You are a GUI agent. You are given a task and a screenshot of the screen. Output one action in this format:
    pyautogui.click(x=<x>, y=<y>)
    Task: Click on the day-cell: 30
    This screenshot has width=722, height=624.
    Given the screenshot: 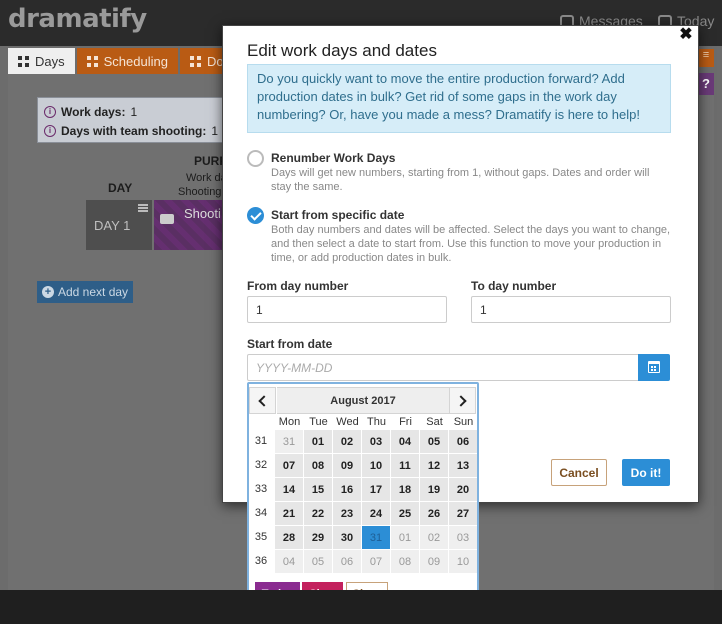 What is the action you would take?
    pyautogui.click(x=347, y=537)
    